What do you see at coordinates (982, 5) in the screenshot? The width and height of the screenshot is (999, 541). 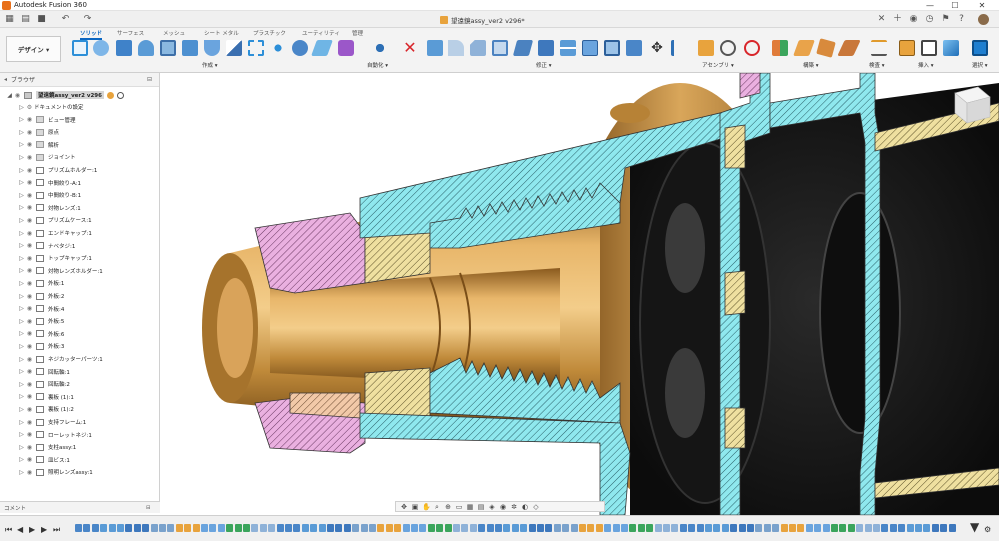 I see `close-button: ✕` at bounding box center [982, 5].